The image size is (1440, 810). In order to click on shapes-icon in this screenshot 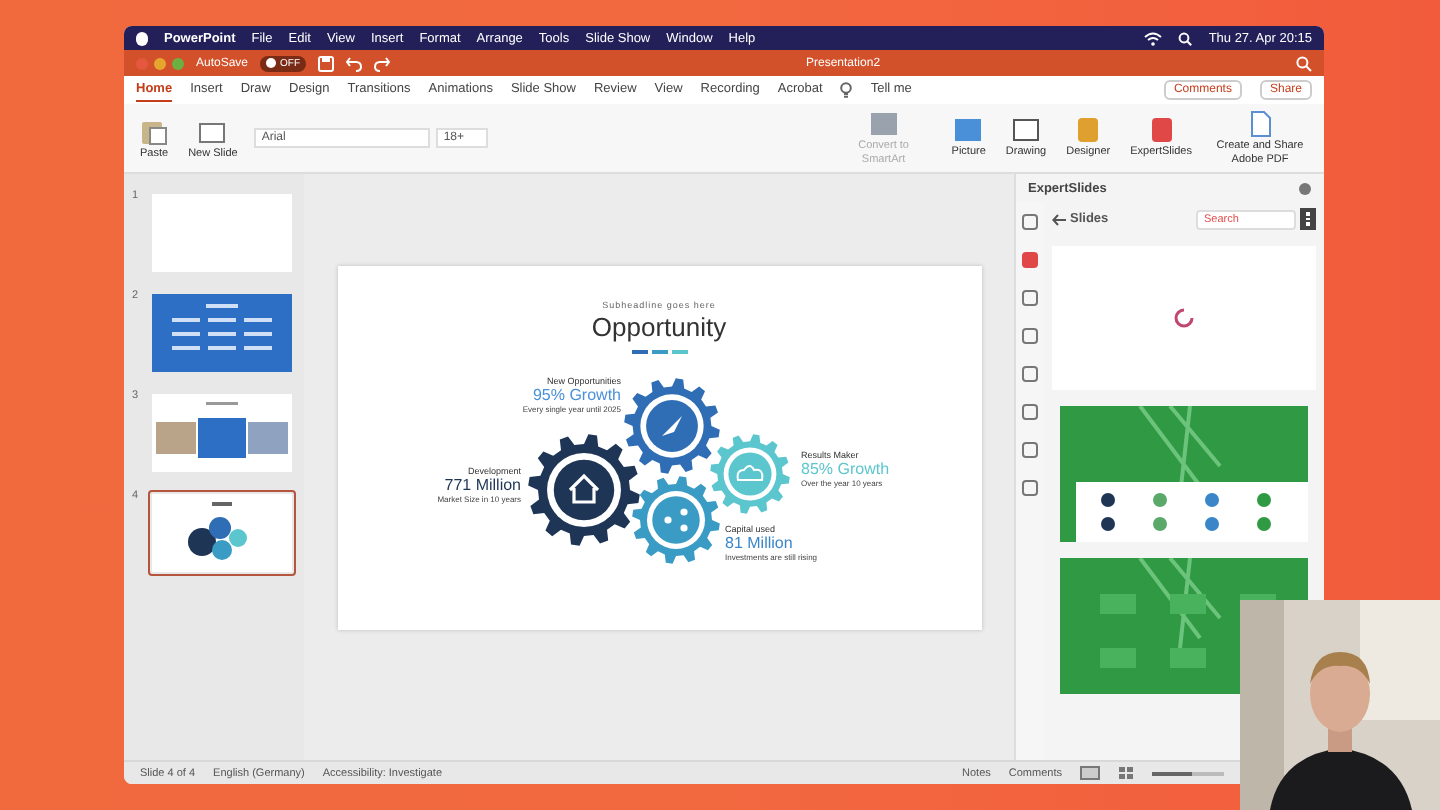, I will do `click(883, 124)`.